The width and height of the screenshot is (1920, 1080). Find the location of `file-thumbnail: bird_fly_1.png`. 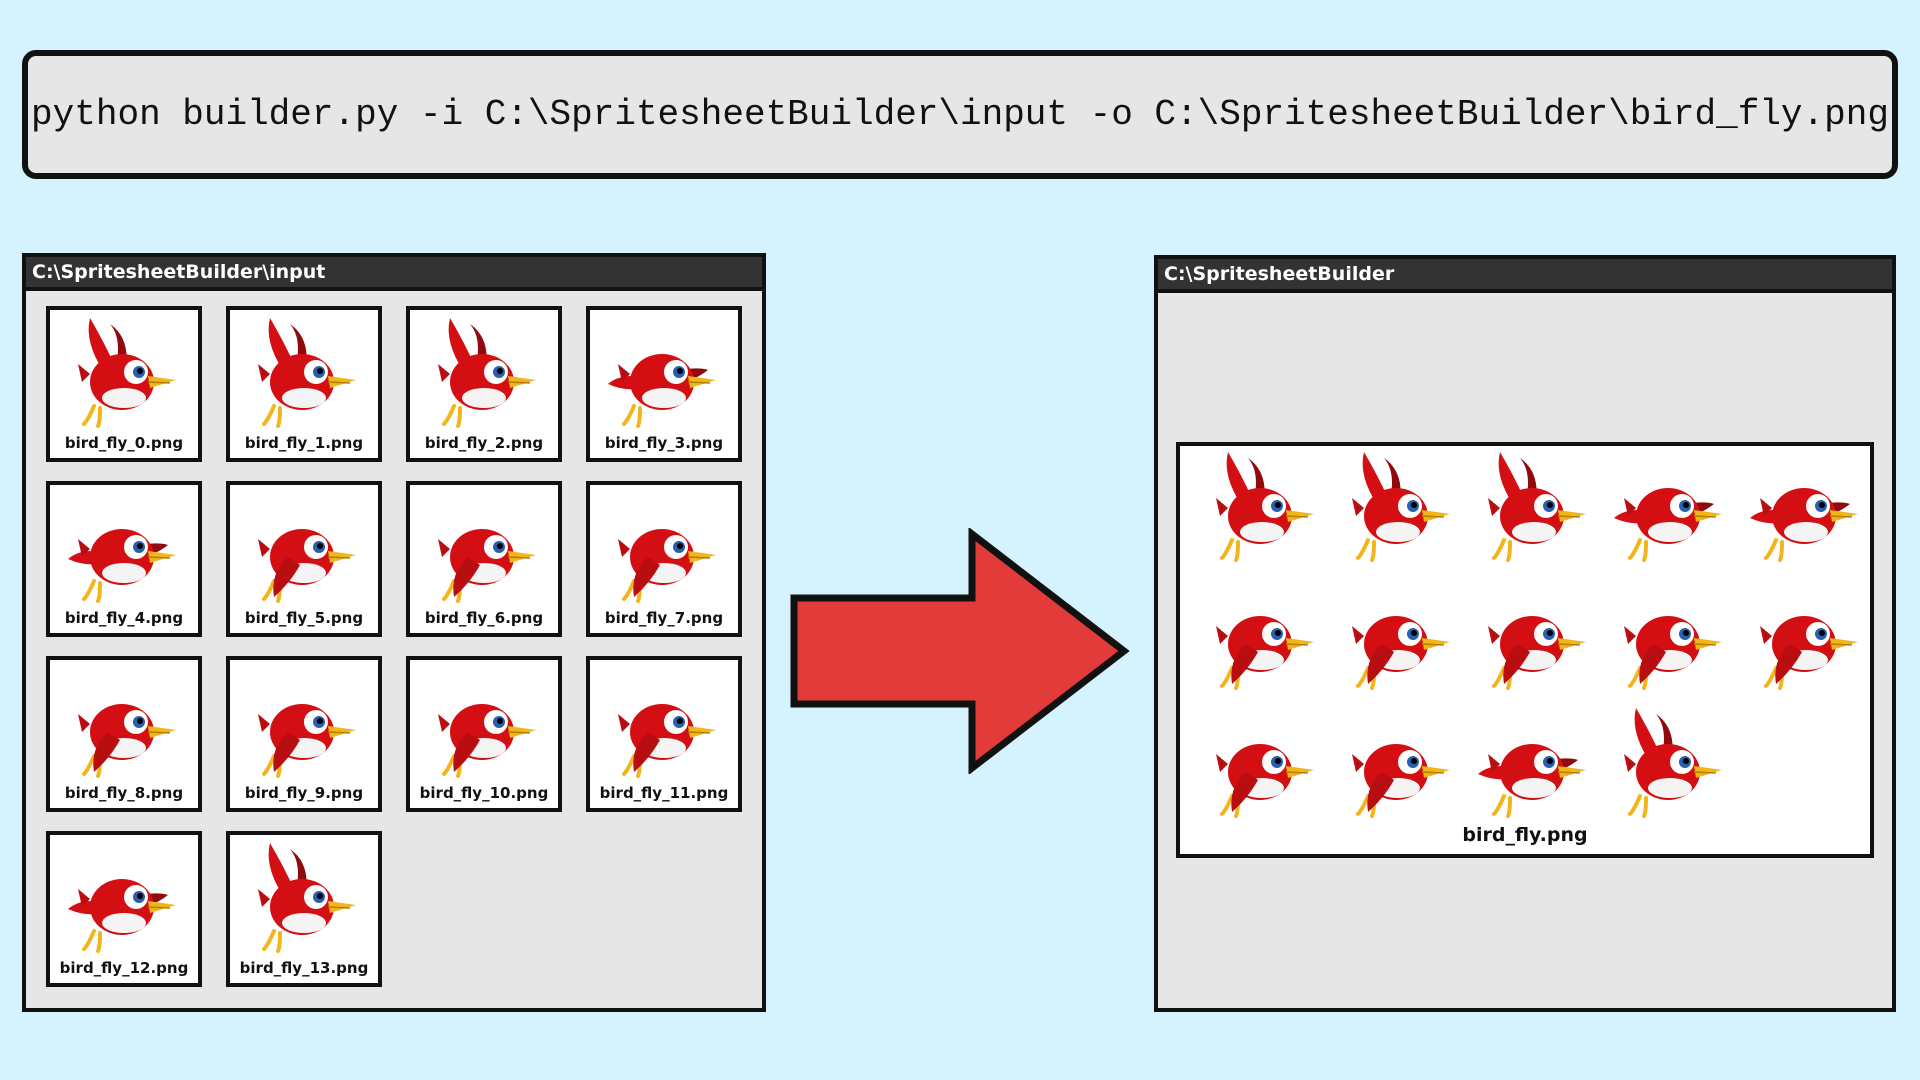

file-thumbnail: bird_fly_1.png is located at coordinates (304, 384).